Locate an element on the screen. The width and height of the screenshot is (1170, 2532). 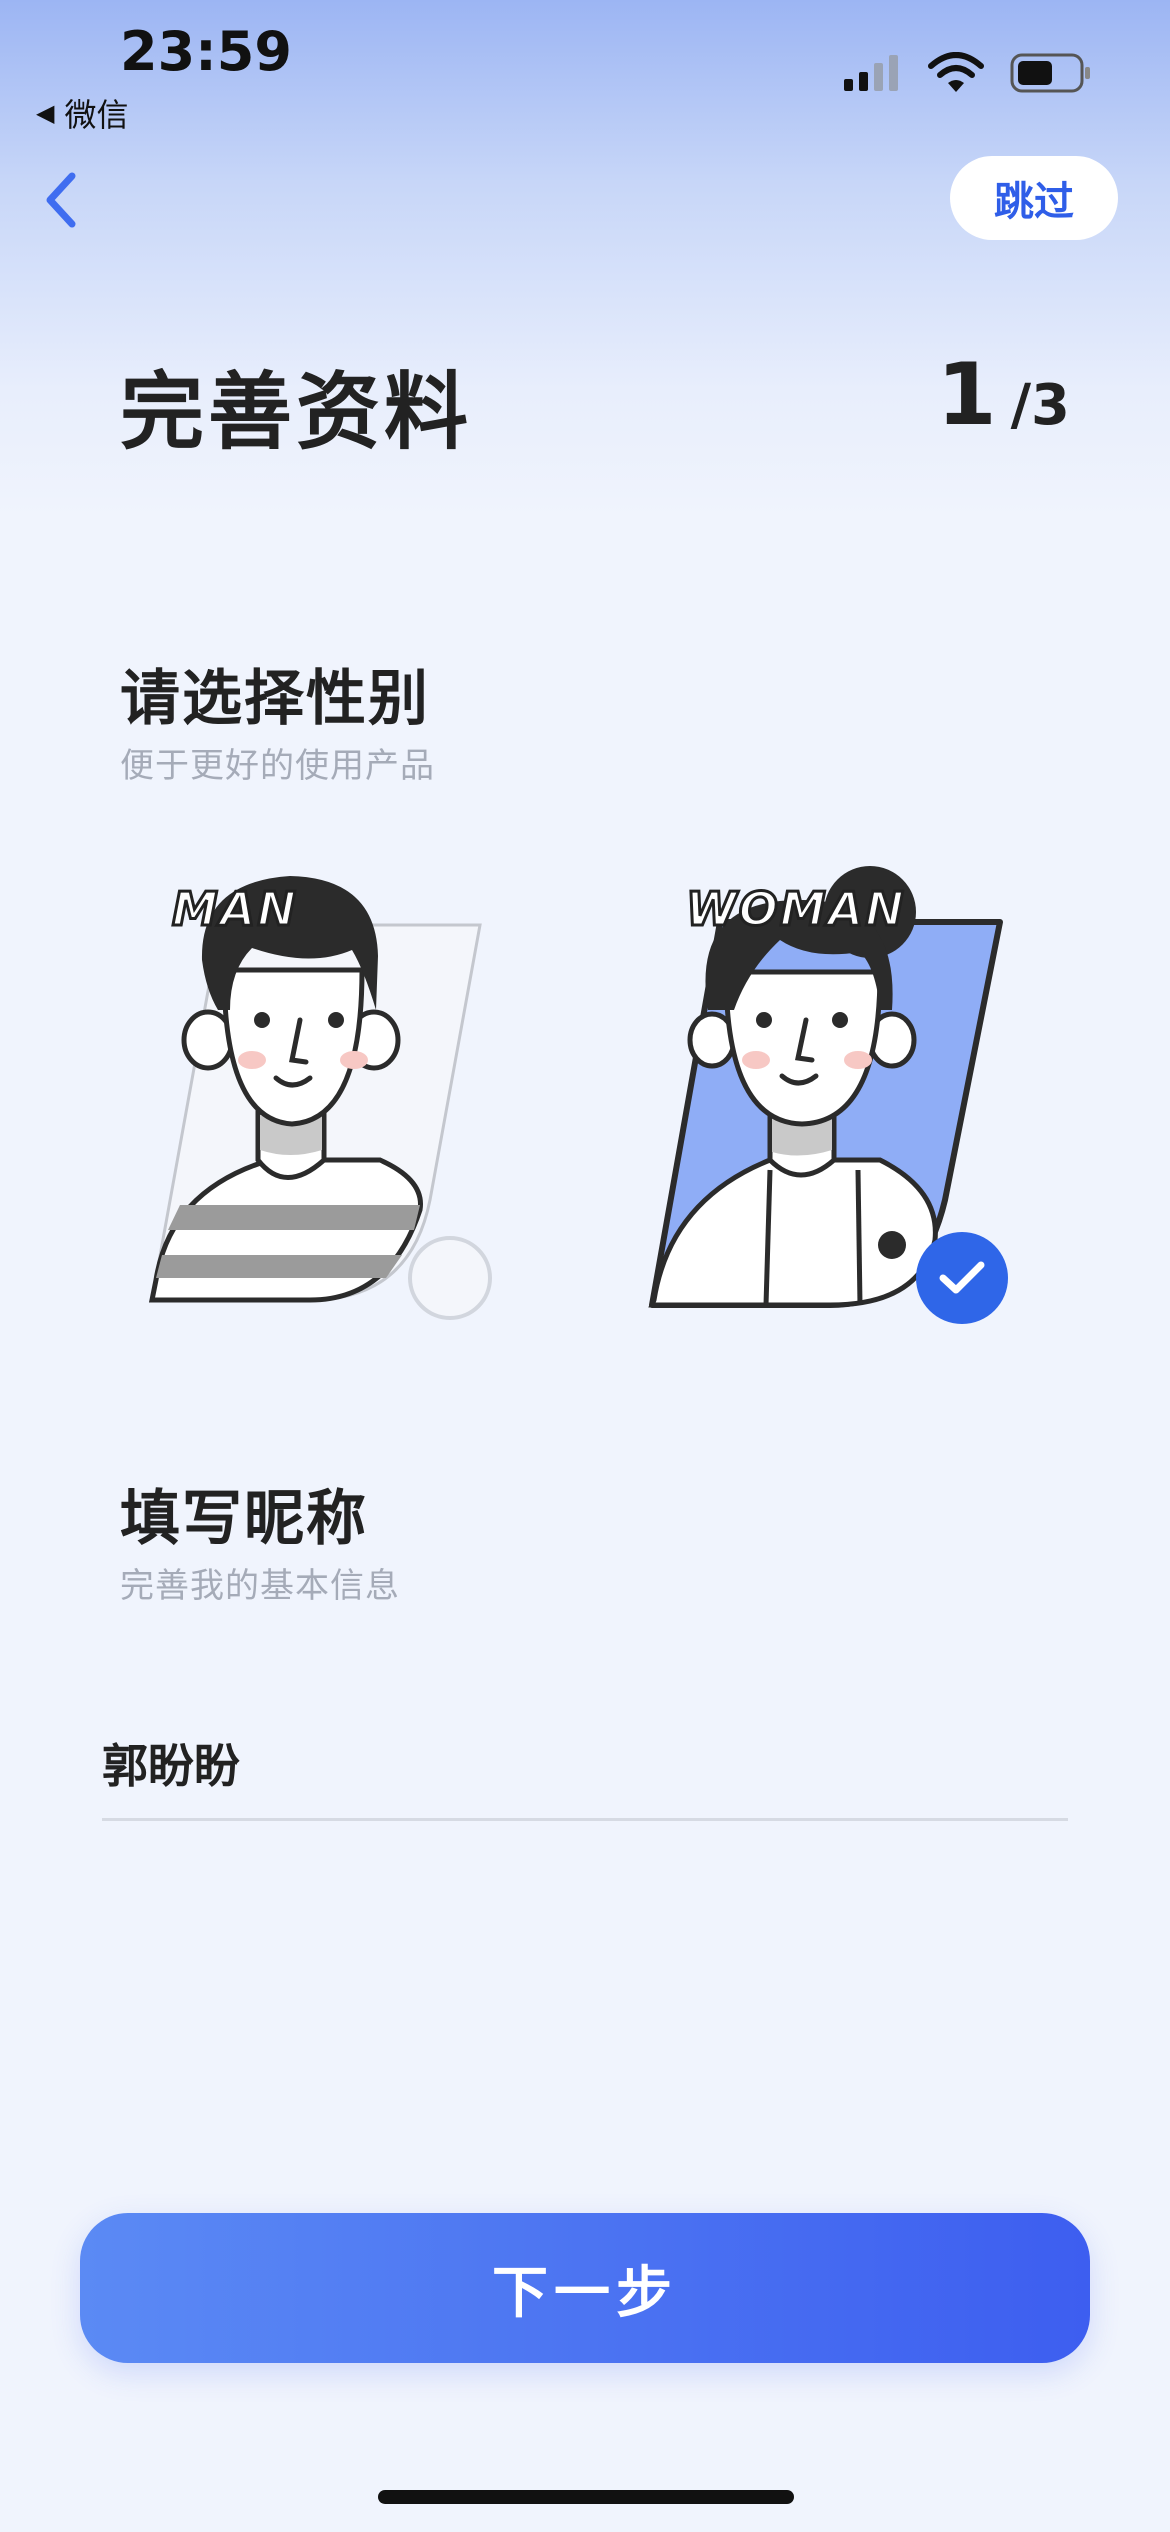
skip-button: 跳过 is located at coordinates (1034, 198).